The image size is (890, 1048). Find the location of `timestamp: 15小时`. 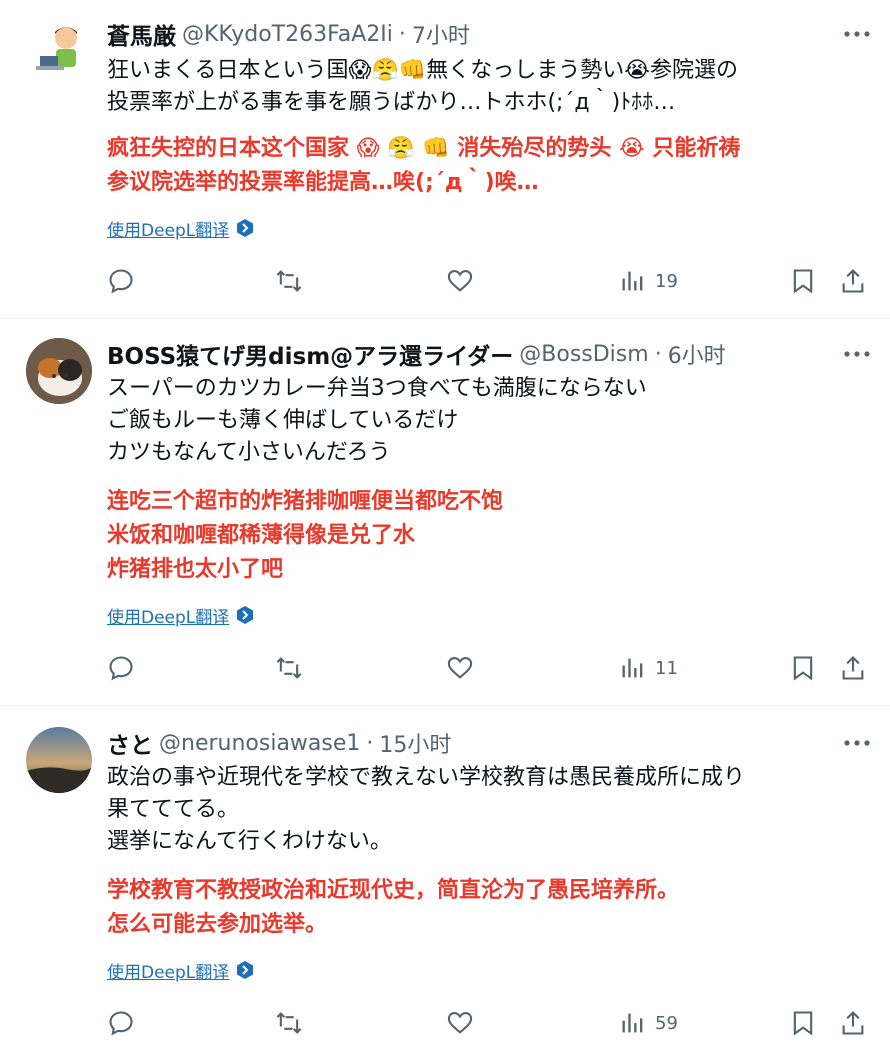

timestamp: 15小时 is located at coordinates (415, 743).